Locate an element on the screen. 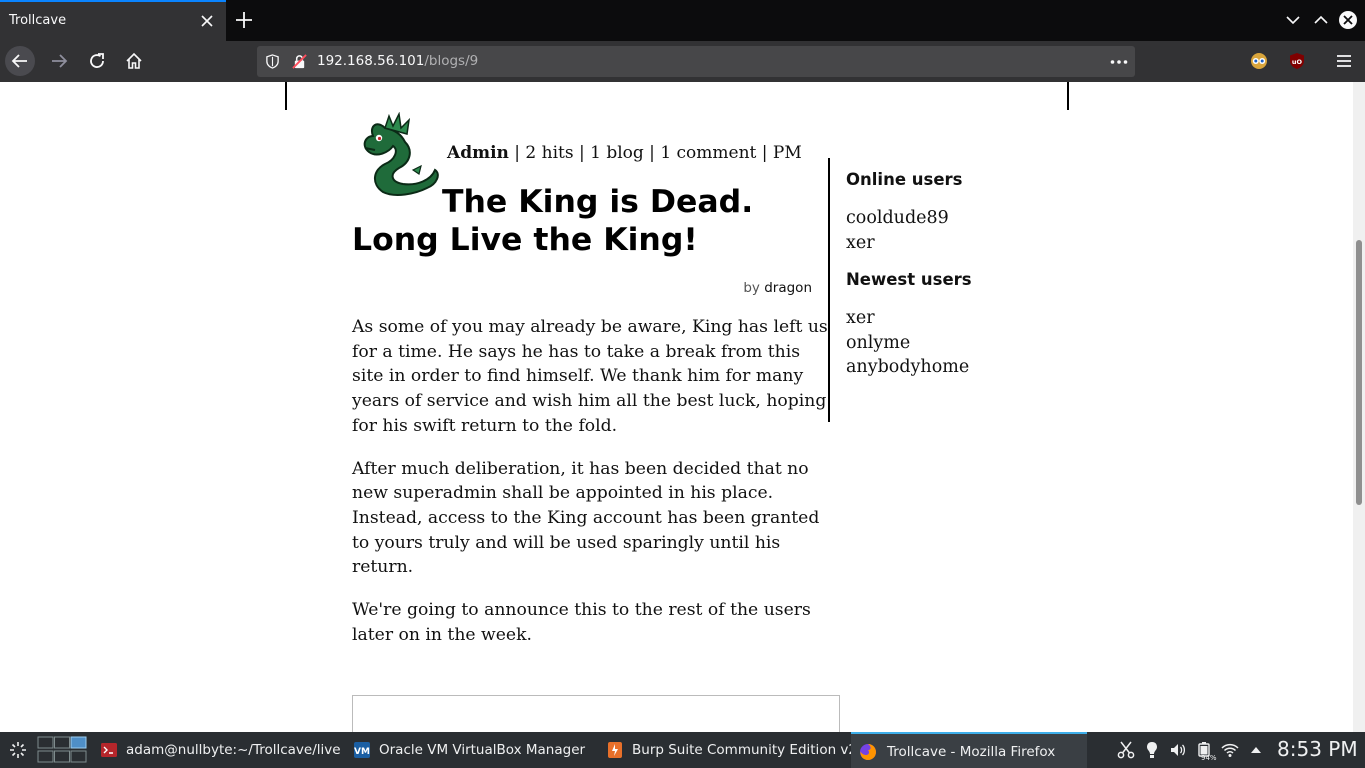  url-bar: 192.168.56.101/blogs/9 is located at coordinates (696, 61).